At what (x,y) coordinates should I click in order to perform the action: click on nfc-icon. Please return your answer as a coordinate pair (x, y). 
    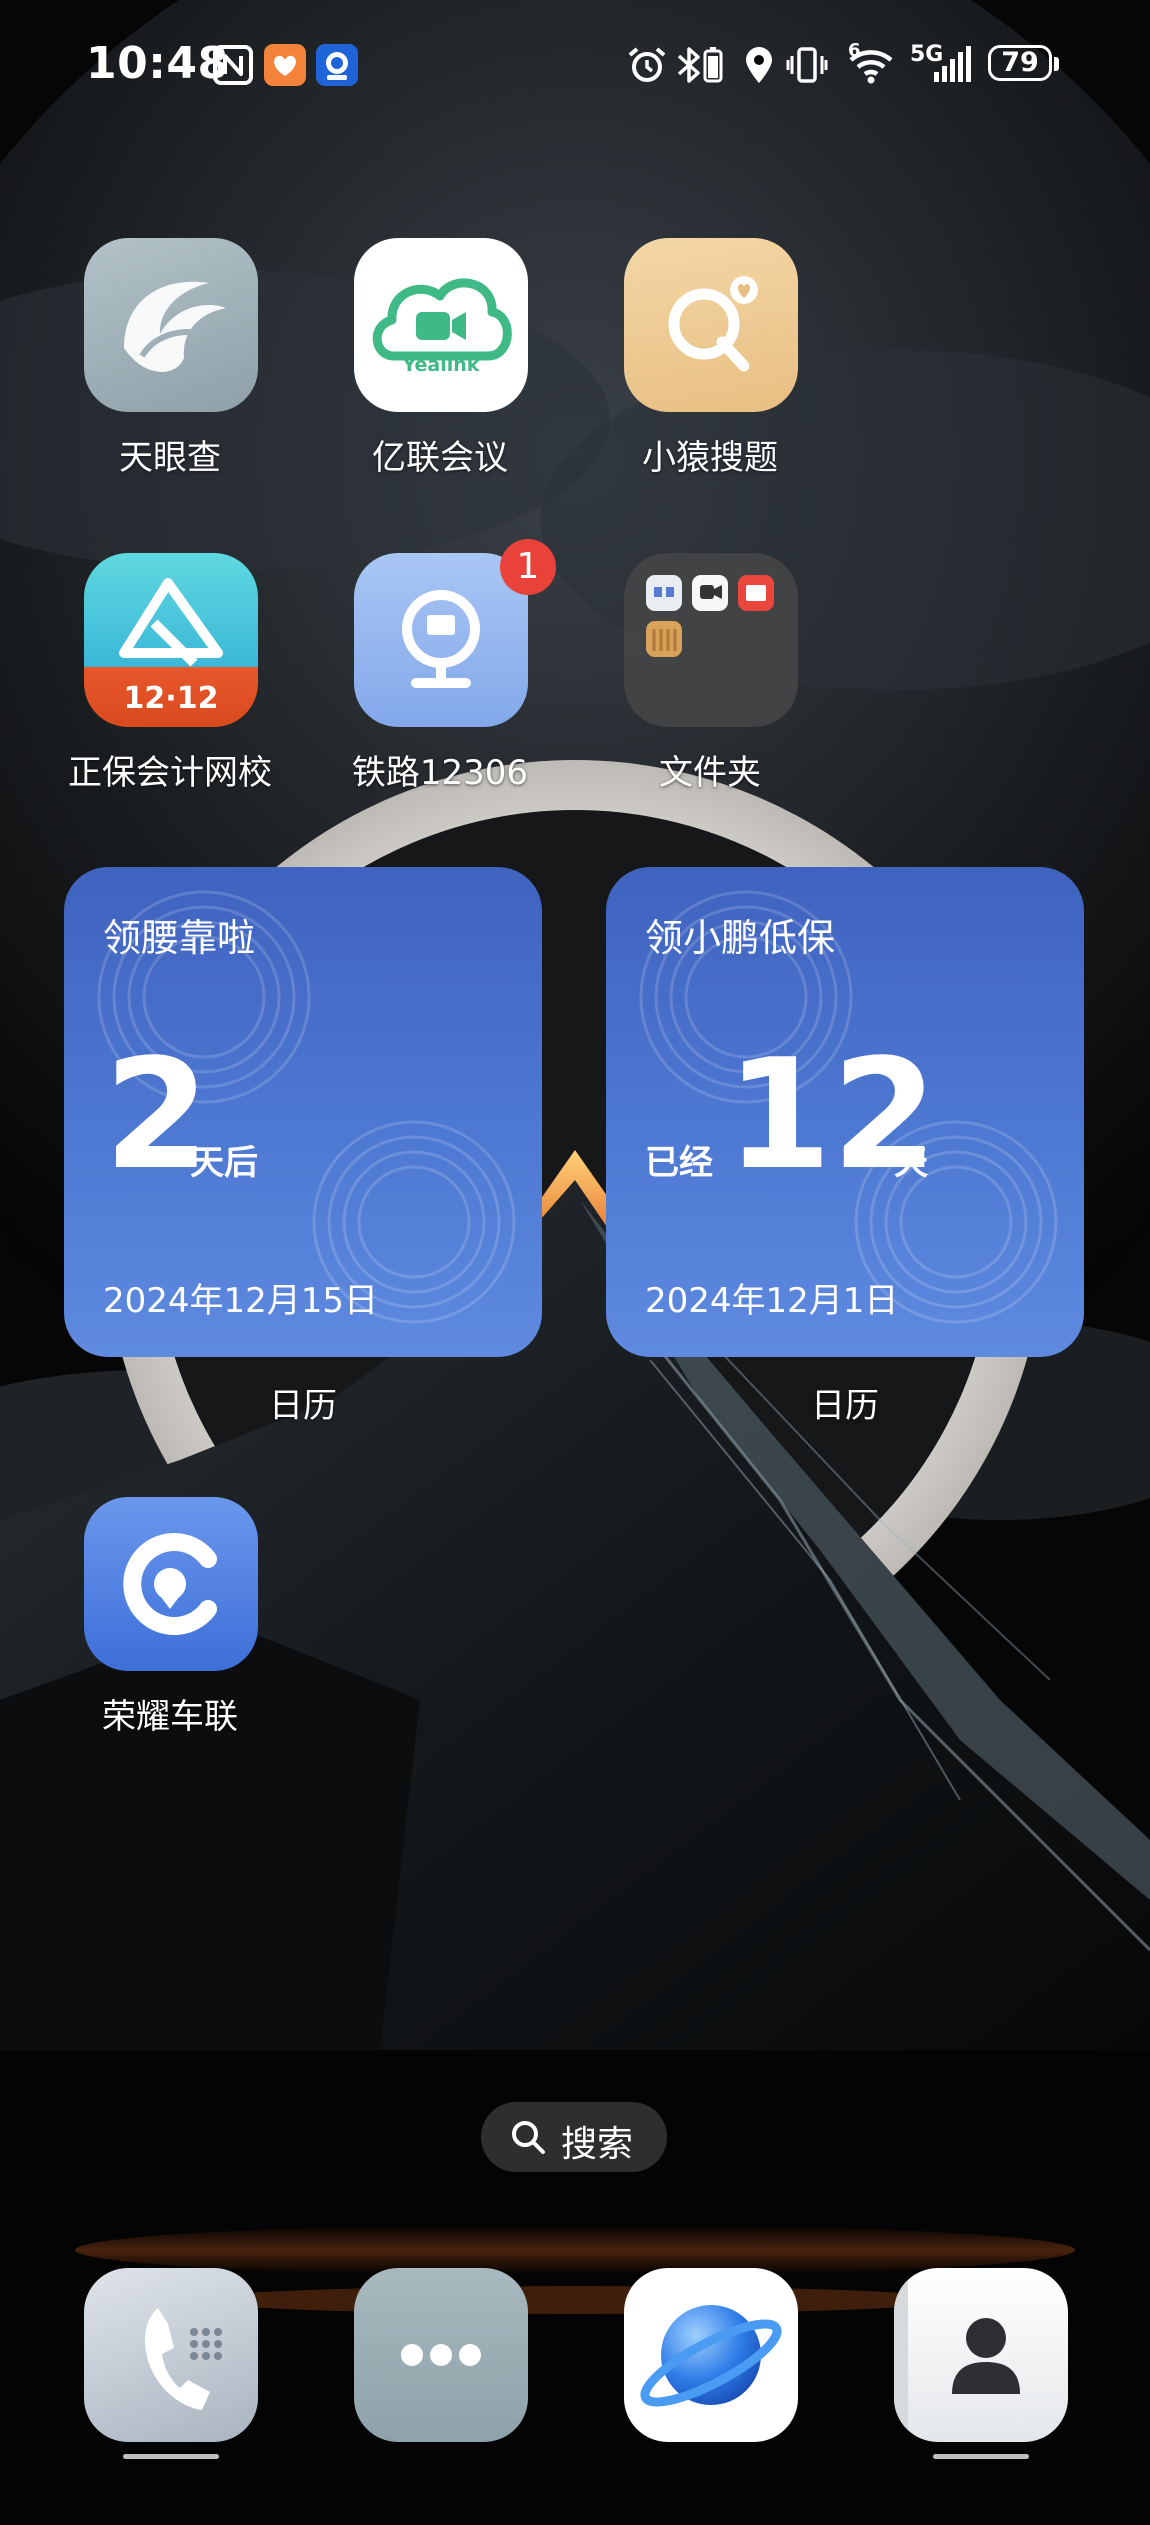
    Looking at the image, I should click on (233, 65).